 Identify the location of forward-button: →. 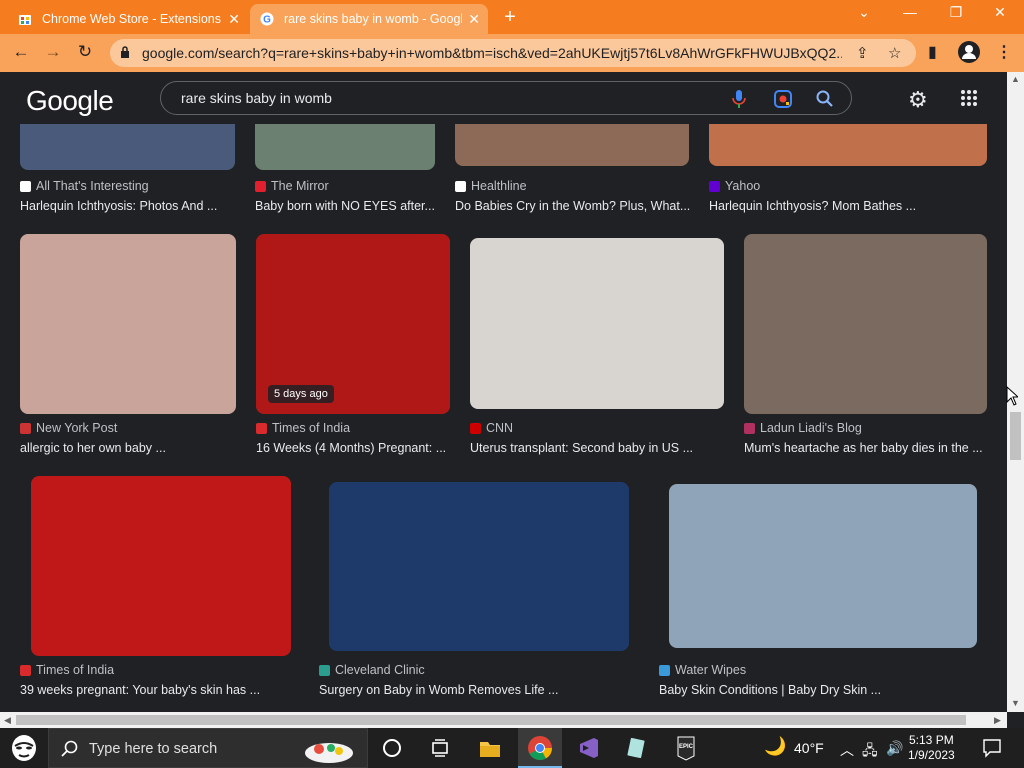
(53, 52).